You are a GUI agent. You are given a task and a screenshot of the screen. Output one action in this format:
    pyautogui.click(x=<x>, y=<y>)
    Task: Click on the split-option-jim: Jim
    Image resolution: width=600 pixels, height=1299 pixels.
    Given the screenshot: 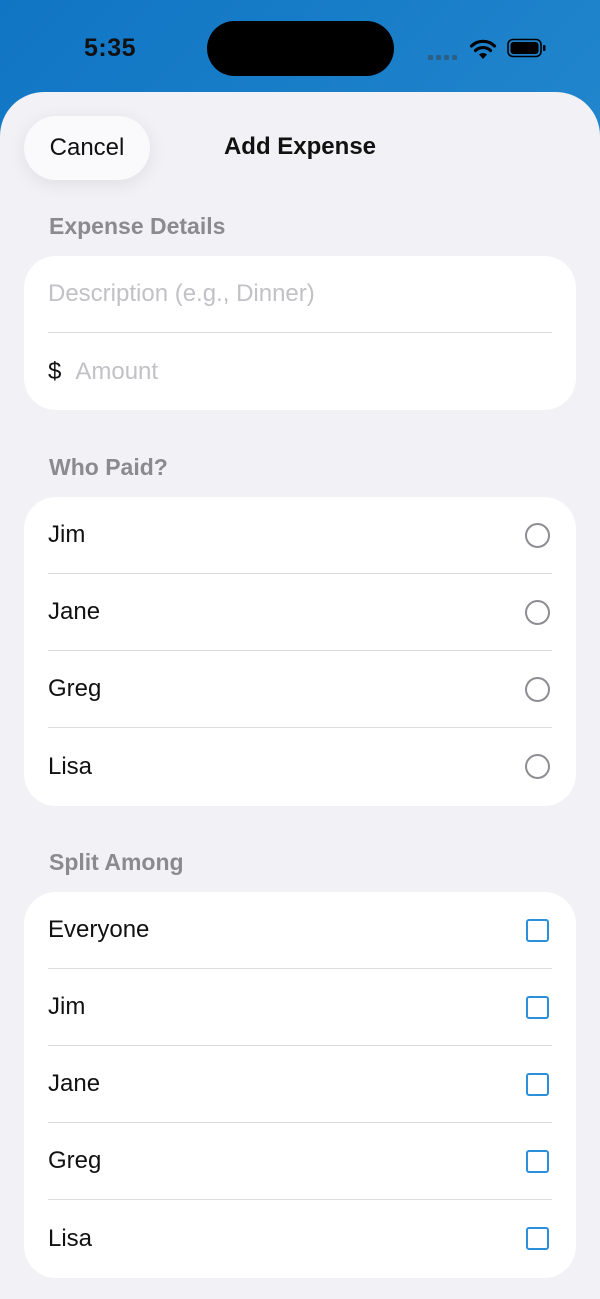 What is the action you would take?
    pyautogui.click(x=300, y=1007)
    